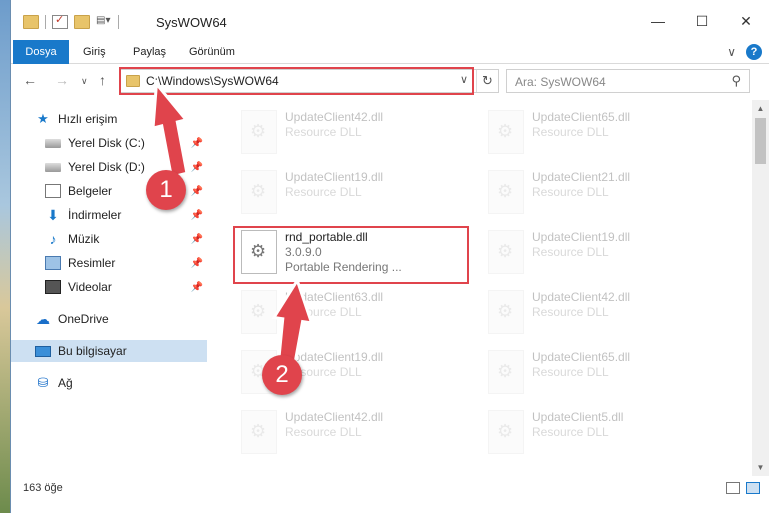  I want to click on minimize-button: —, so click(658, 21).